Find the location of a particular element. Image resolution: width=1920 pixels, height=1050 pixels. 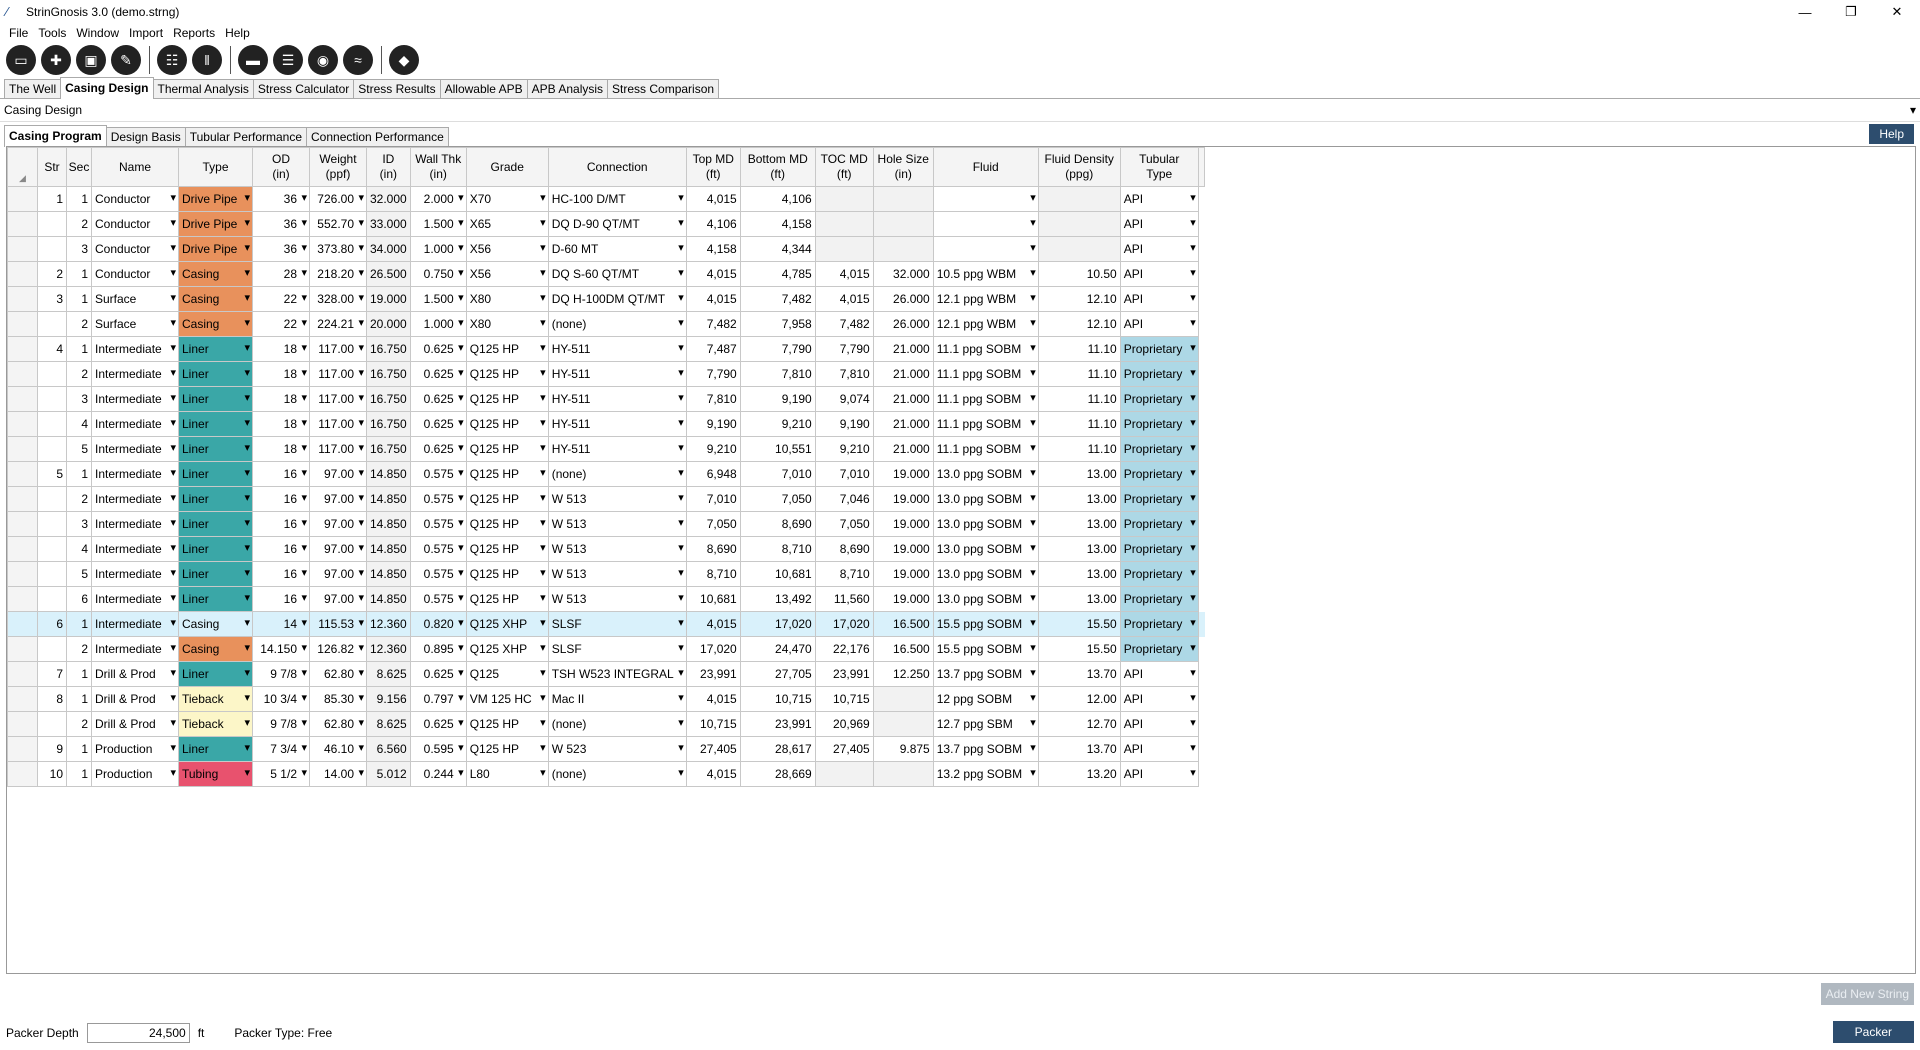

od-select: 36 is located at coordinates (281, 199).